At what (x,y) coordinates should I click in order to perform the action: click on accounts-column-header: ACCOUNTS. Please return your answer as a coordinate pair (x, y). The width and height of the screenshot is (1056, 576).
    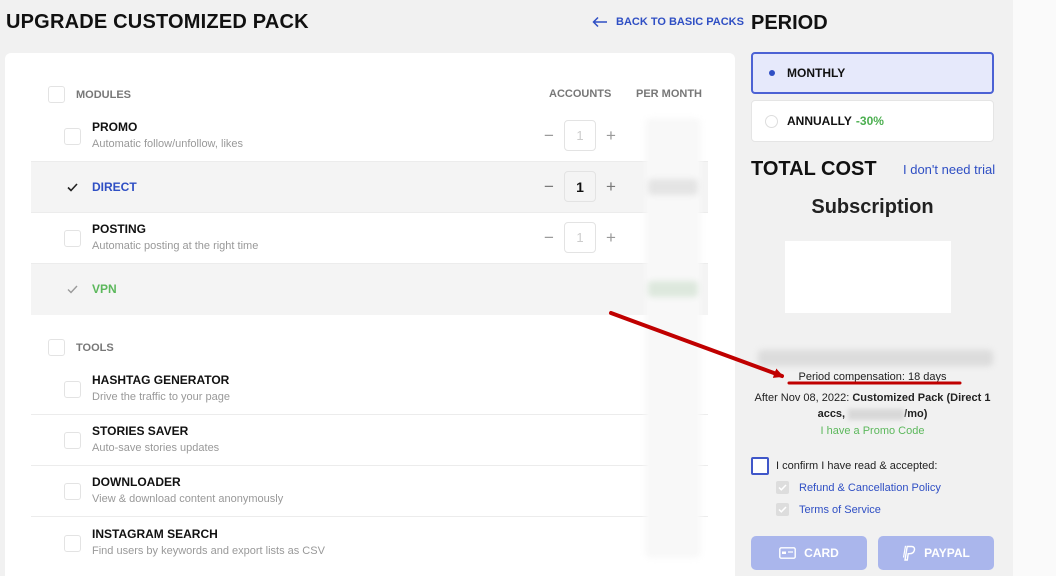
    Looking at the image, I should click on (580, 94).